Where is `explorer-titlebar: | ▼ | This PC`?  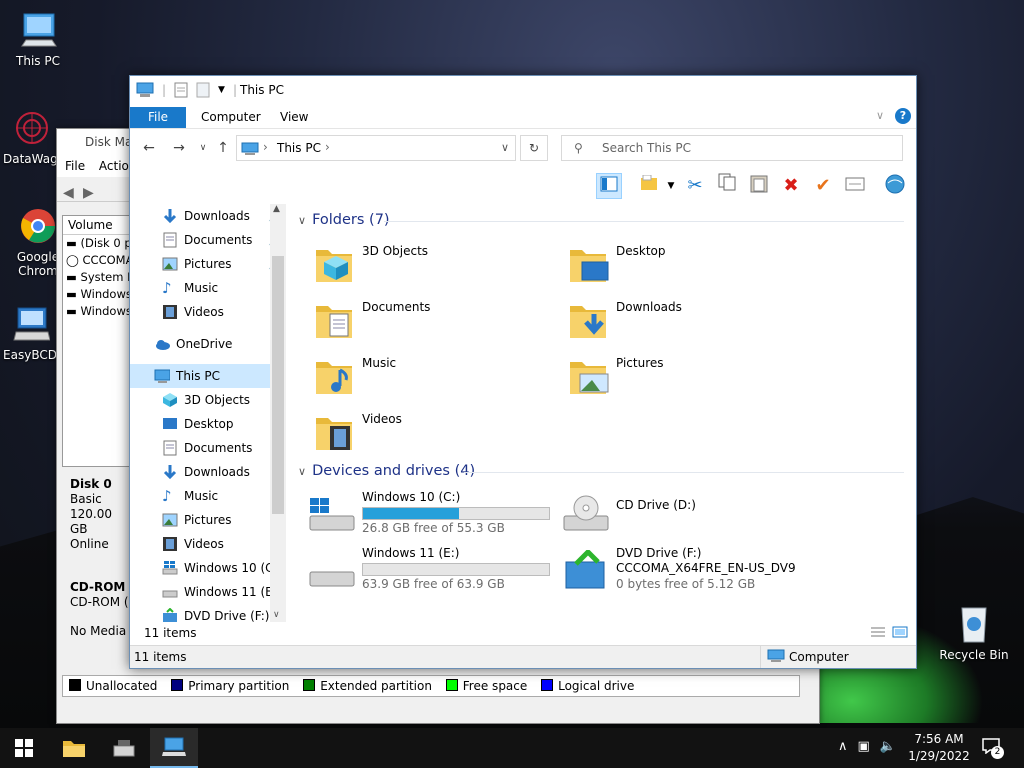
explorer-titlebar: | ▼ | This PC is located at coordinates (523, 90).